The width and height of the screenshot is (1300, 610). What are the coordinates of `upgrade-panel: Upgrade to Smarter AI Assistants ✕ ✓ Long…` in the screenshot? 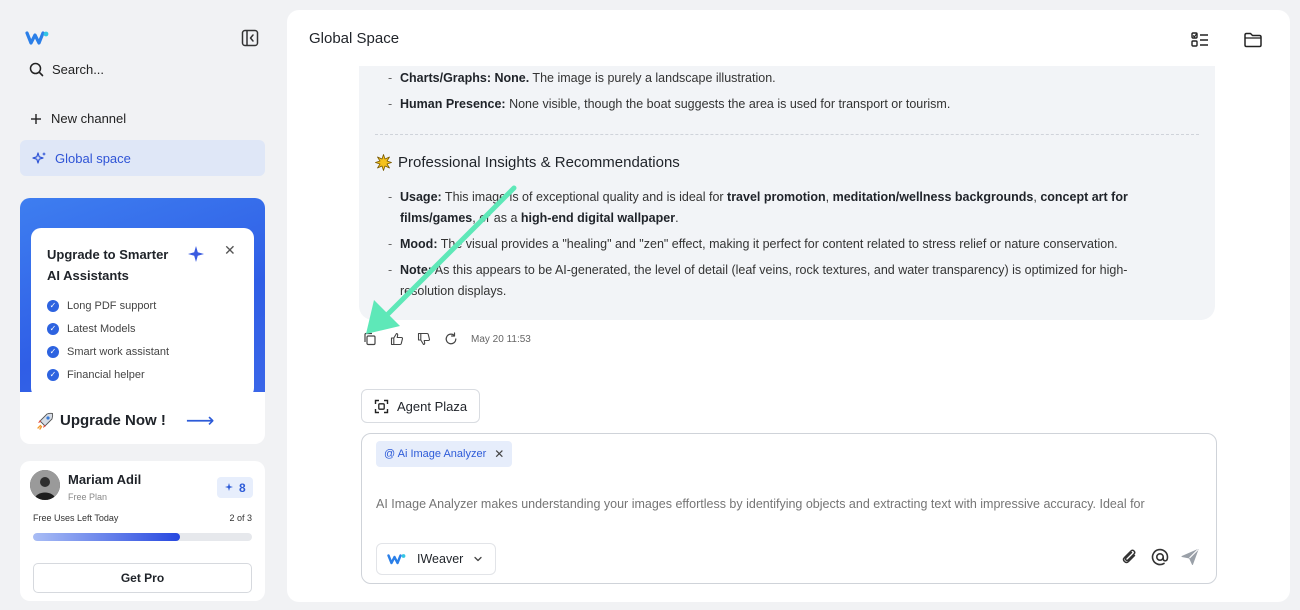 It's located at (142, 313).